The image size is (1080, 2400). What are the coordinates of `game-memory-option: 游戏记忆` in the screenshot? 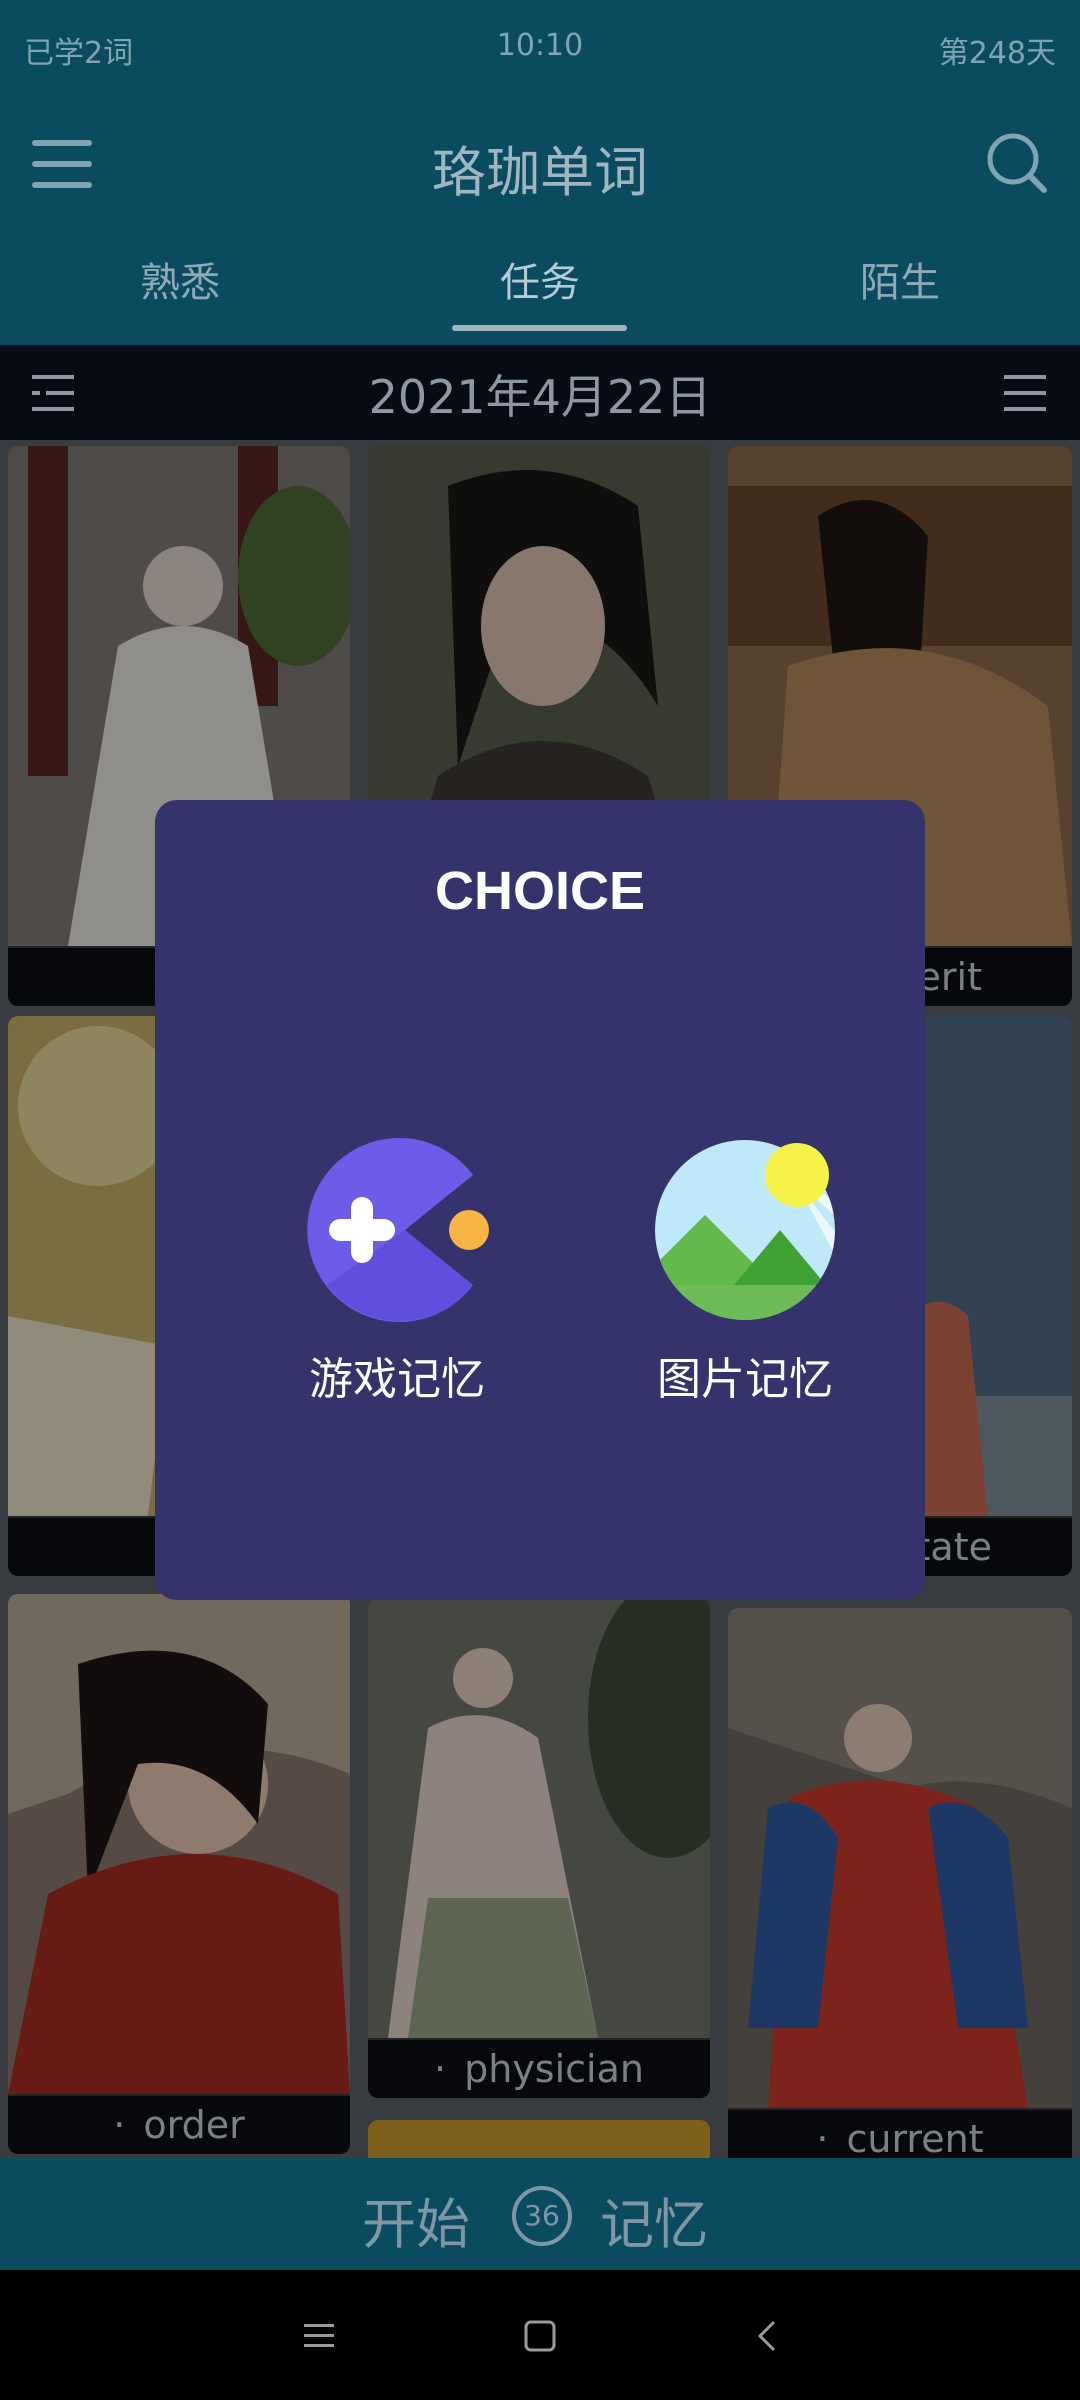 It's located at (397, 1285).